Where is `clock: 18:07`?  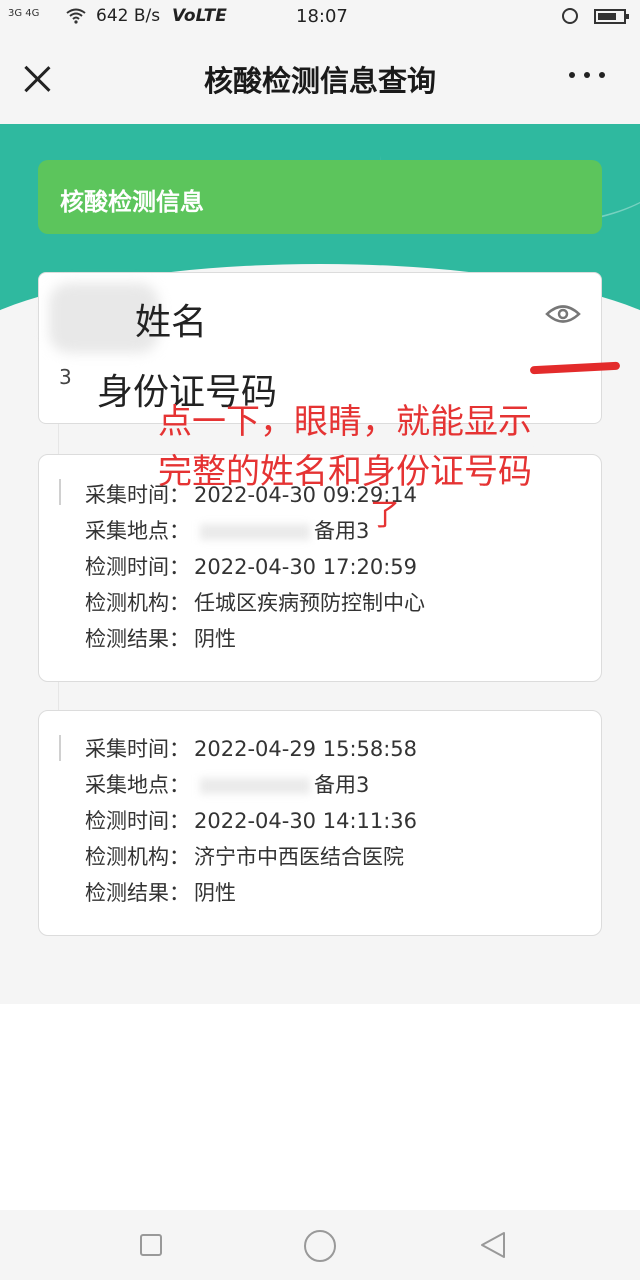
clock: 18:07 is located at coordinates (322, 16).